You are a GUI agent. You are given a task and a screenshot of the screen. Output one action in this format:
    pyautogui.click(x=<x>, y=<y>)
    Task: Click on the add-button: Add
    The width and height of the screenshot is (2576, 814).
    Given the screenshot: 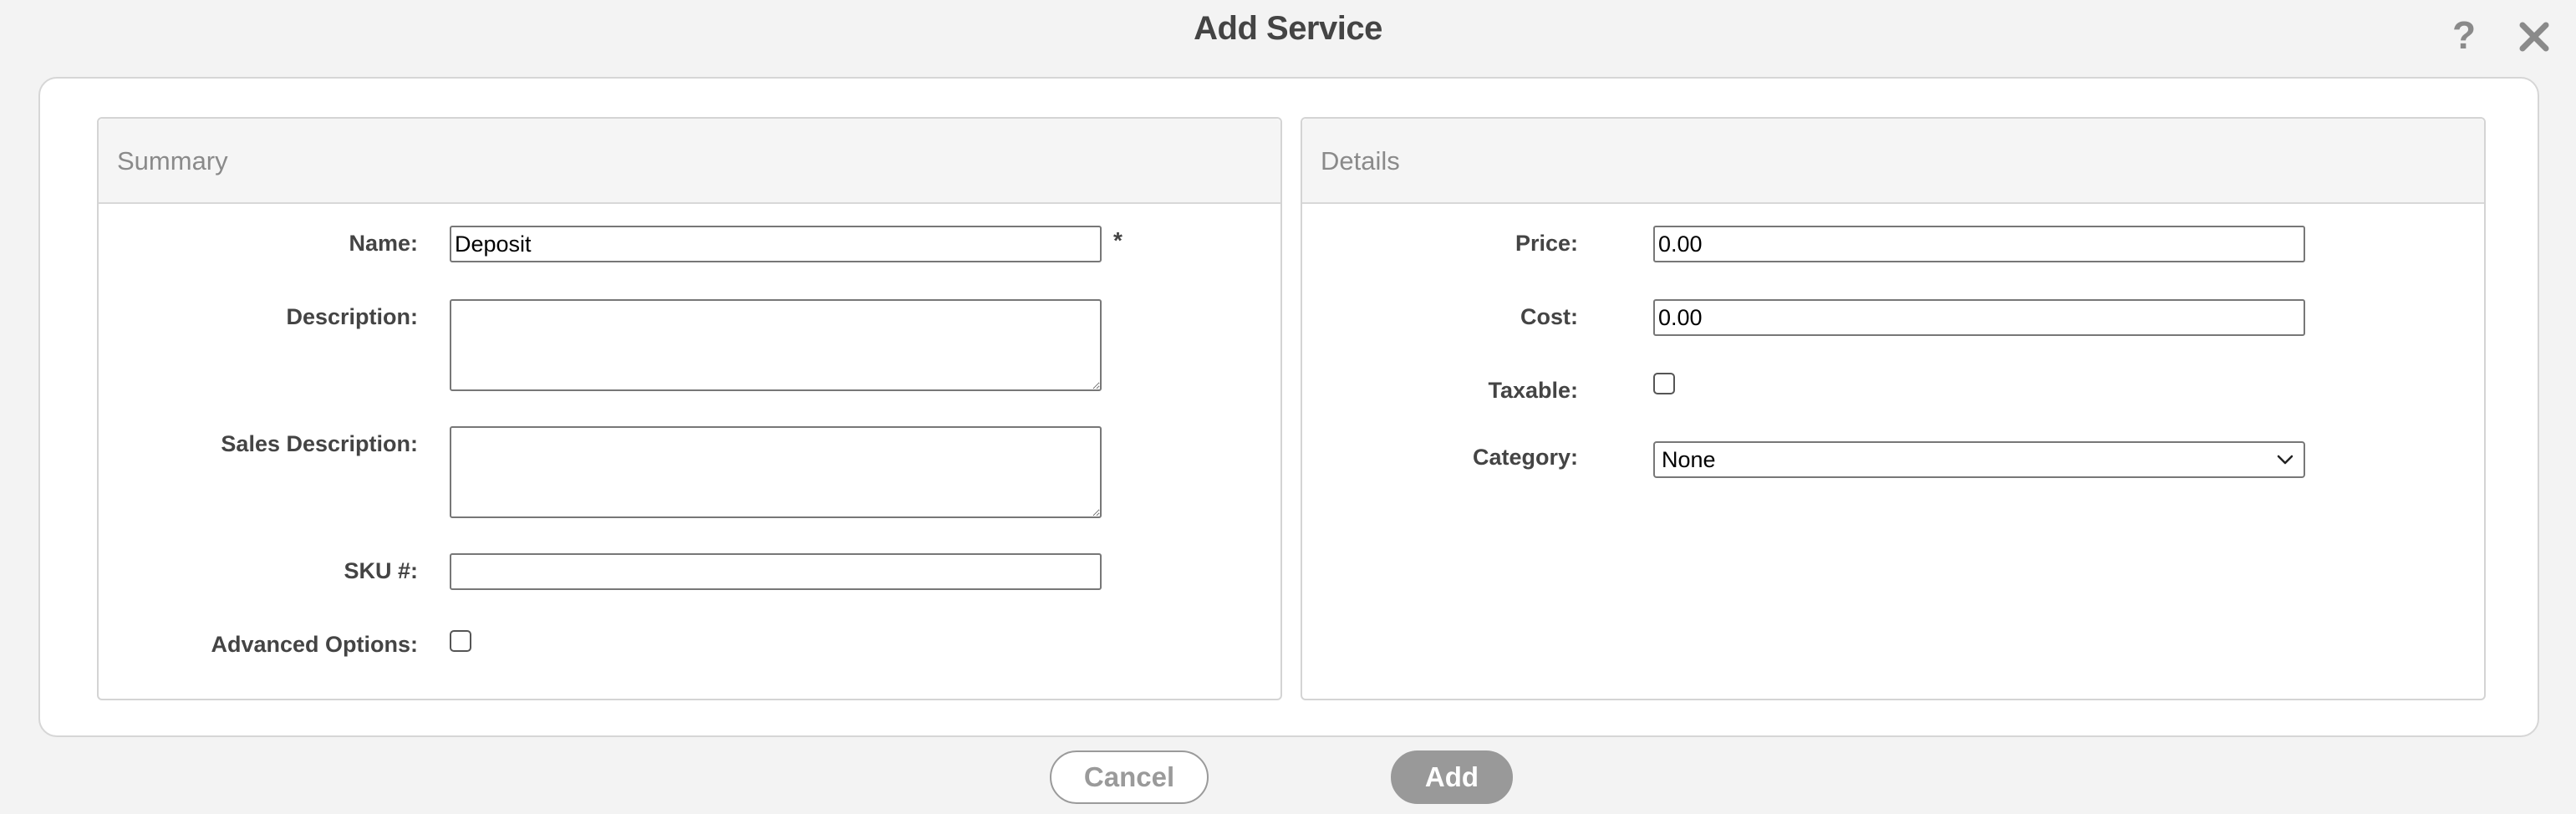 What is the action you would take?
    pyautogui.click(x=1452, y=777)
    